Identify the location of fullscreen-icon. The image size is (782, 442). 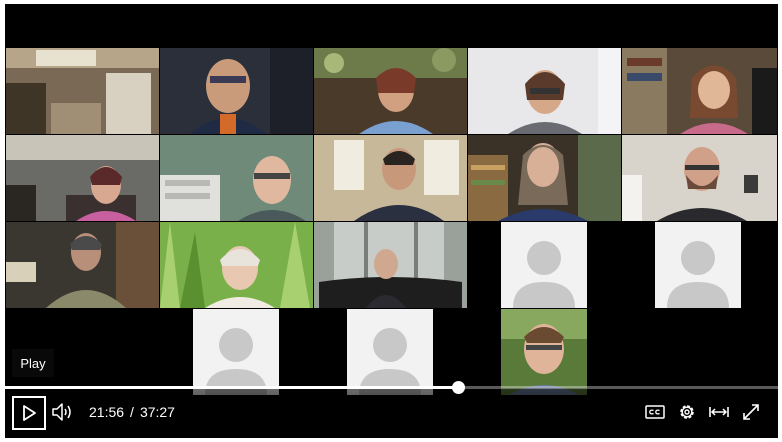
(751, 412).